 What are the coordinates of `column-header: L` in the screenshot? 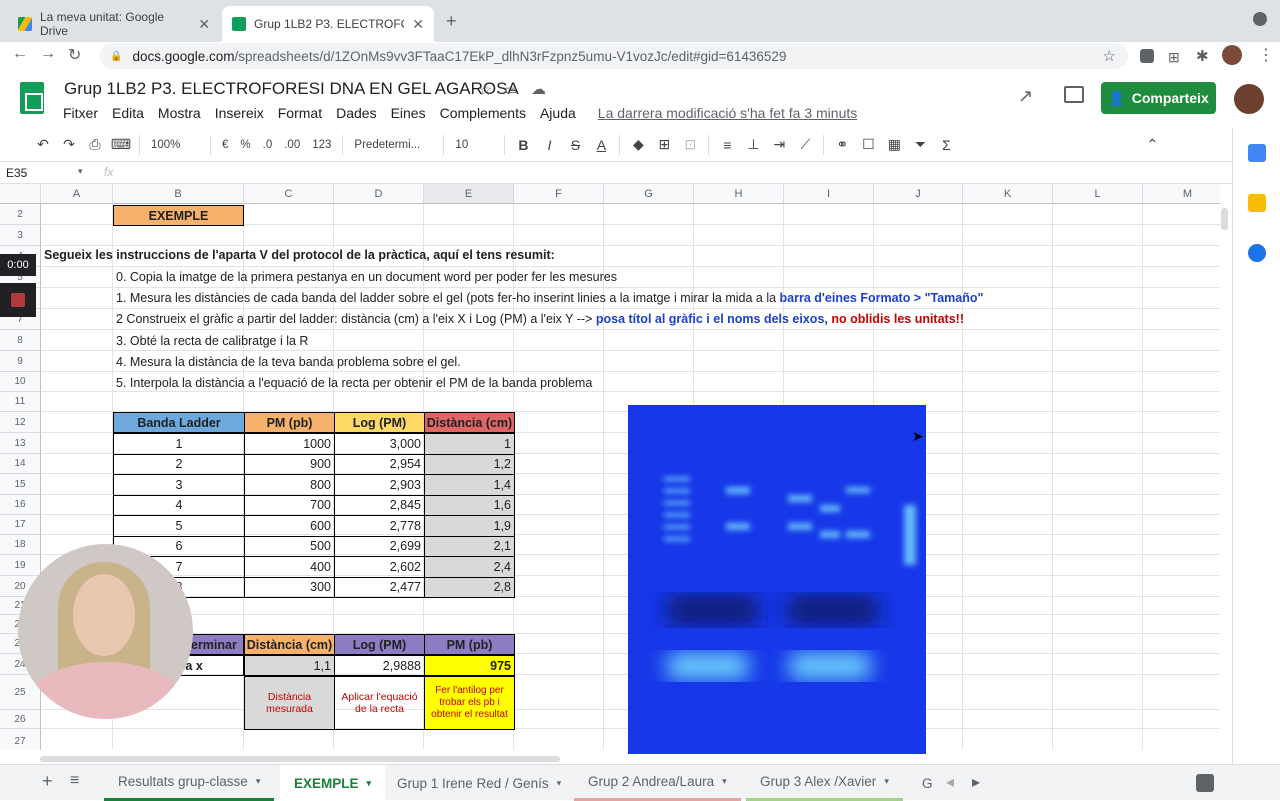 It's located at (1098, 194).